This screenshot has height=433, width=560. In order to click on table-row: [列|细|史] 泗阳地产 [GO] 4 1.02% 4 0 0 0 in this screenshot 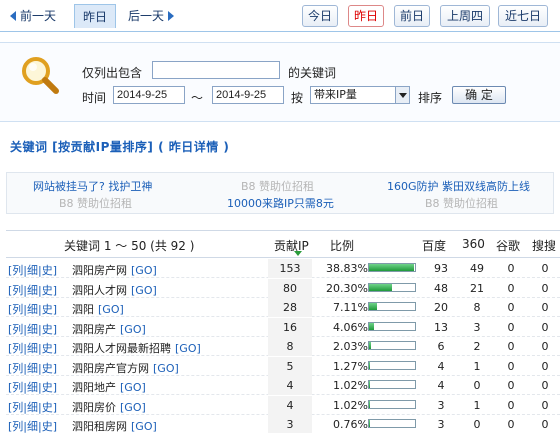, I will do `click(283, 385)`.